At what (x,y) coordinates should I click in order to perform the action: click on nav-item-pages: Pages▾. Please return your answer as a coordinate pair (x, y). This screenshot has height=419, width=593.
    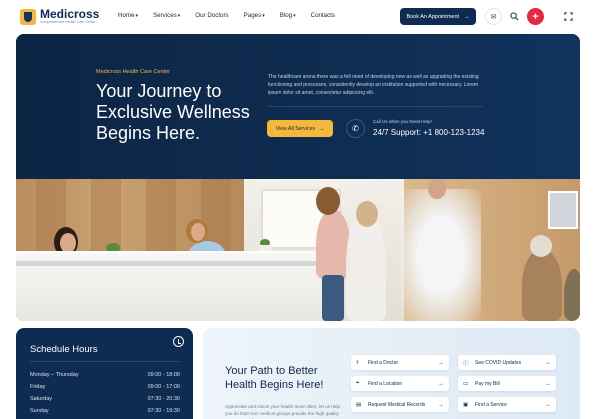
    Looking at the image, I should click on (254, 15).